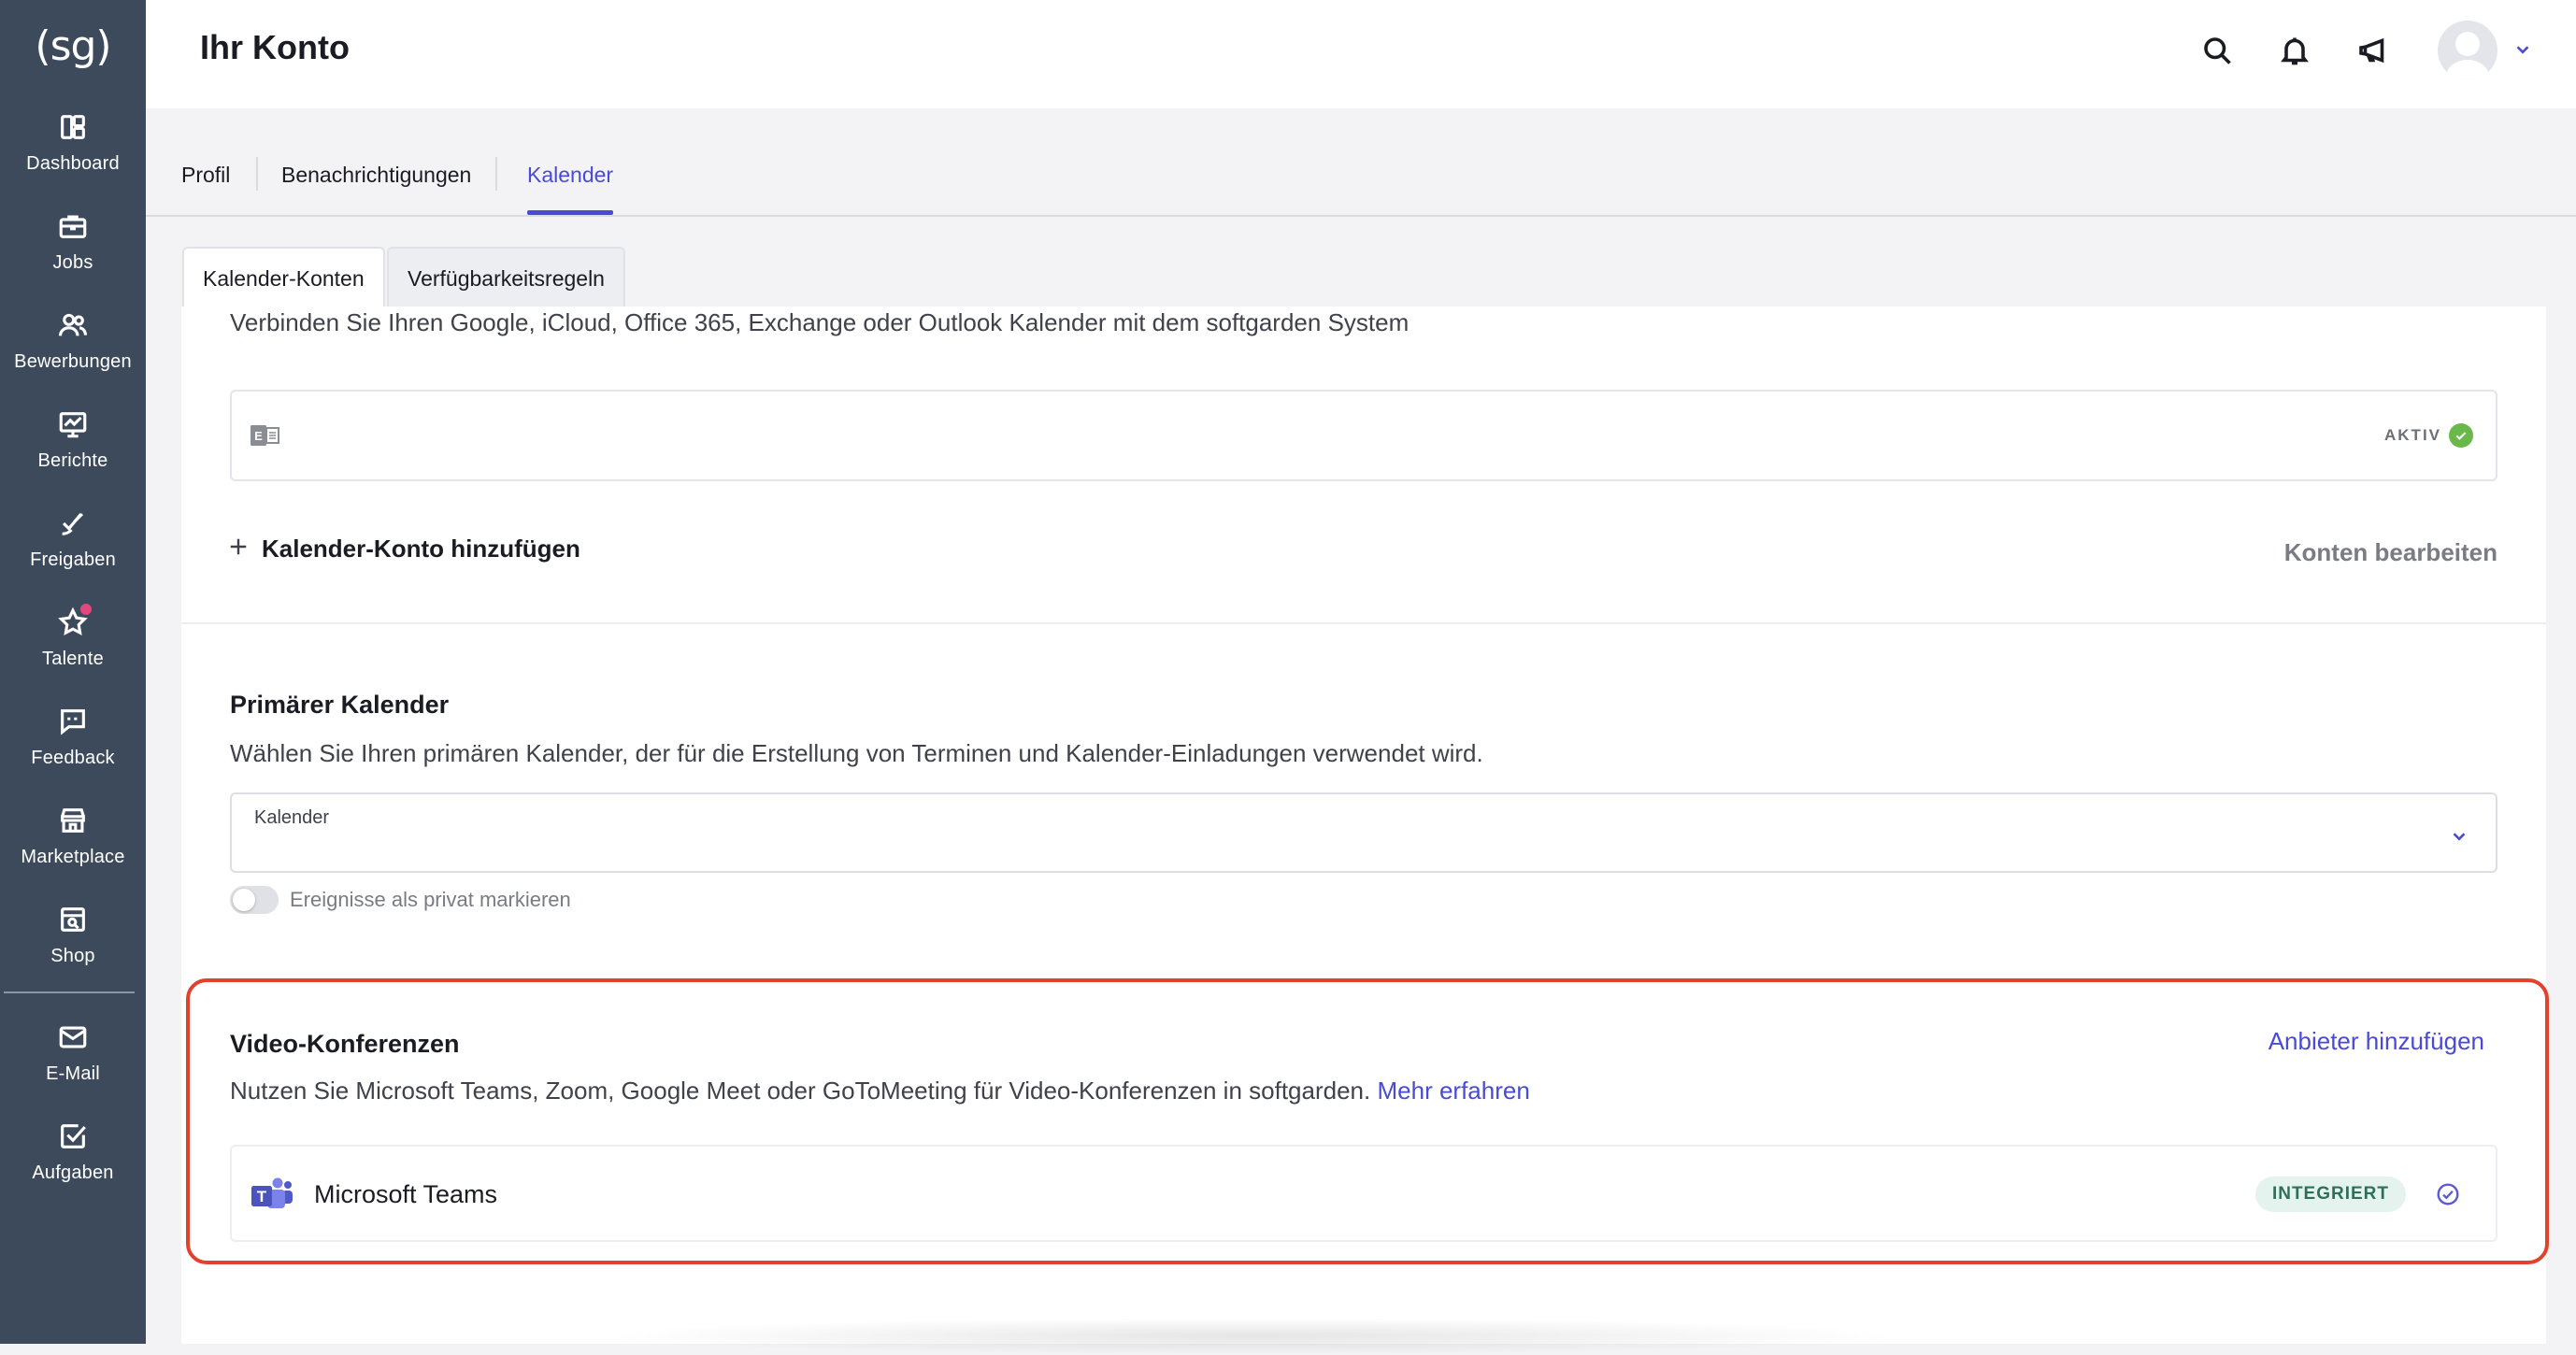 The height and width of the screenshot is (1355, 2576). What do you see at coordinates (2330, 1194) in the screenshot?
I see `status-badge: INTEGRIERT` at bounding box center [2330, 1194].